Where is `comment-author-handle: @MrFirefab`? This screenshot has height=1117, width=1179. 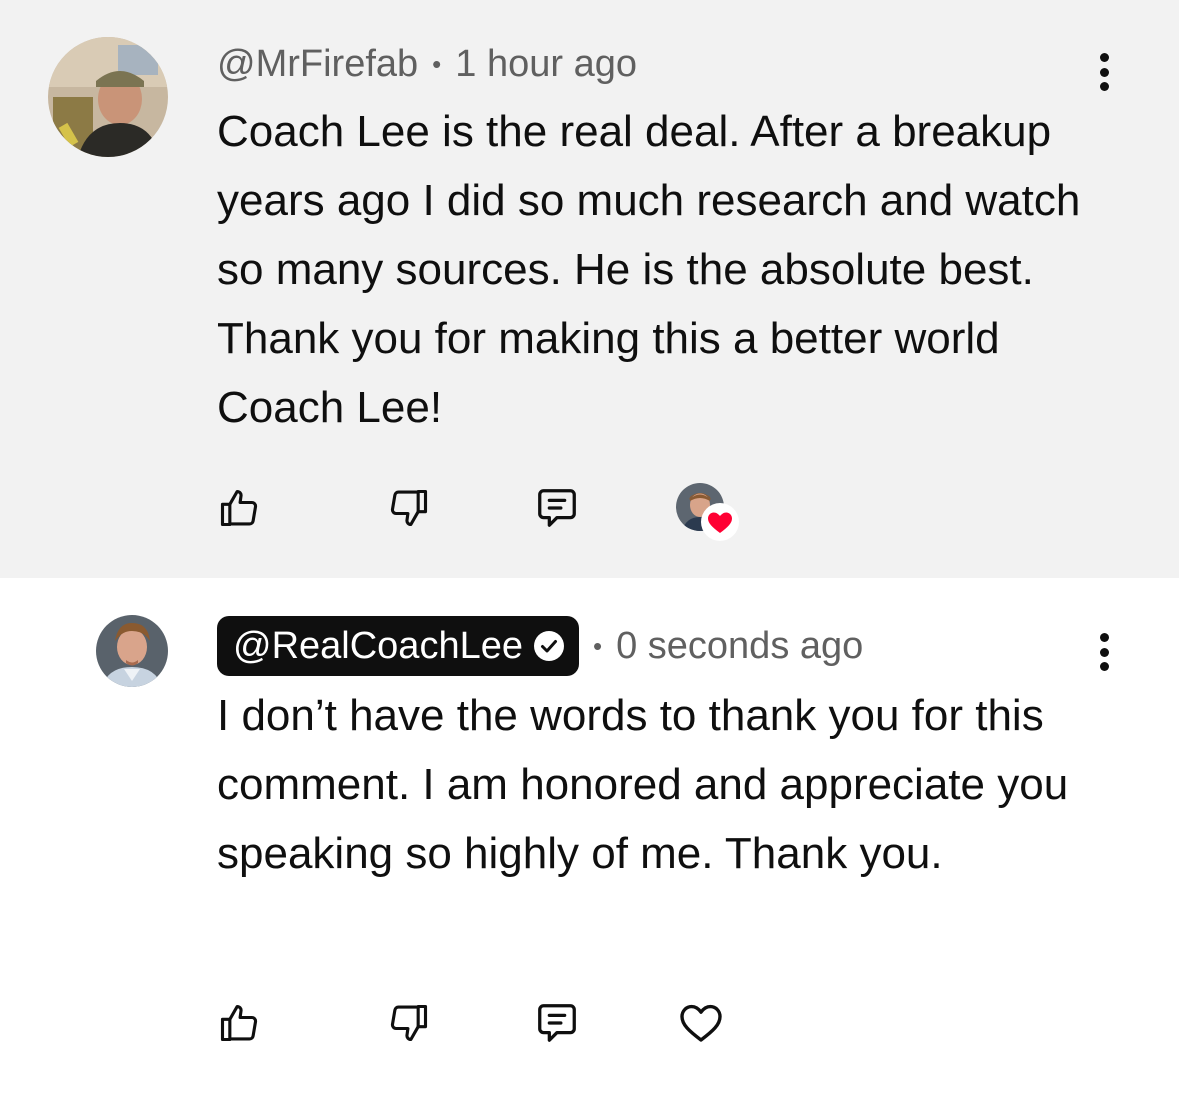 comment-author-handle: @MrFirefab is located at coordinates (317, 64).